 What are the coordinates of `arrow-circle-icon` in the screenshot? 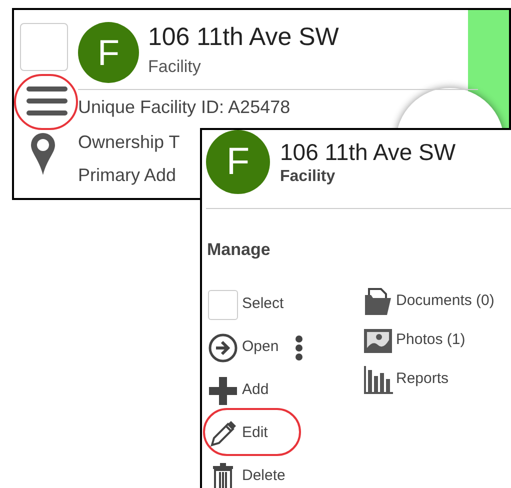 It's located at (223, 347).